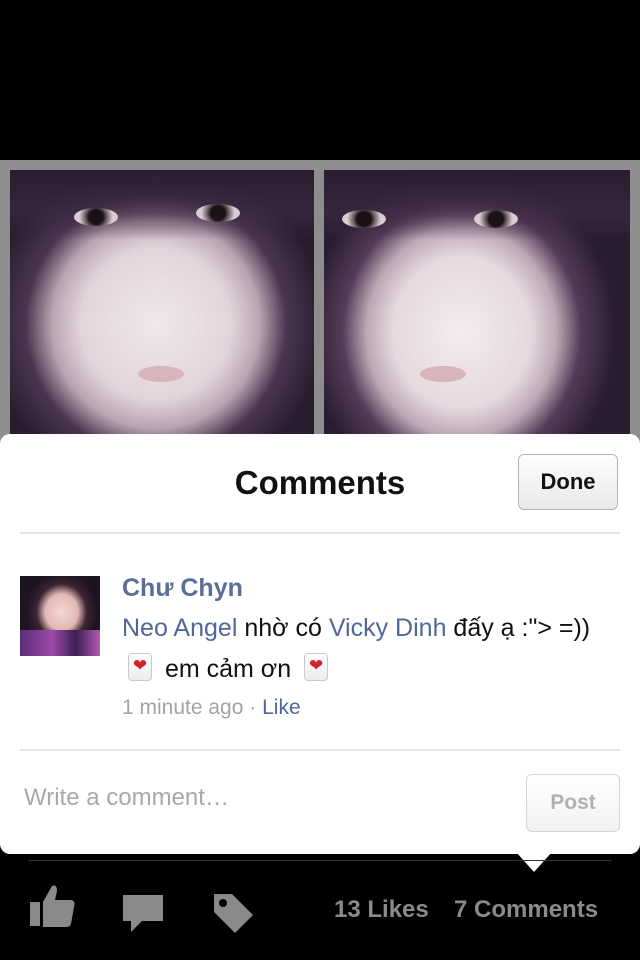  Describe the element at coordinates (283, 628) in the screenshot. I see `comment-text: nhờ có` at that location.